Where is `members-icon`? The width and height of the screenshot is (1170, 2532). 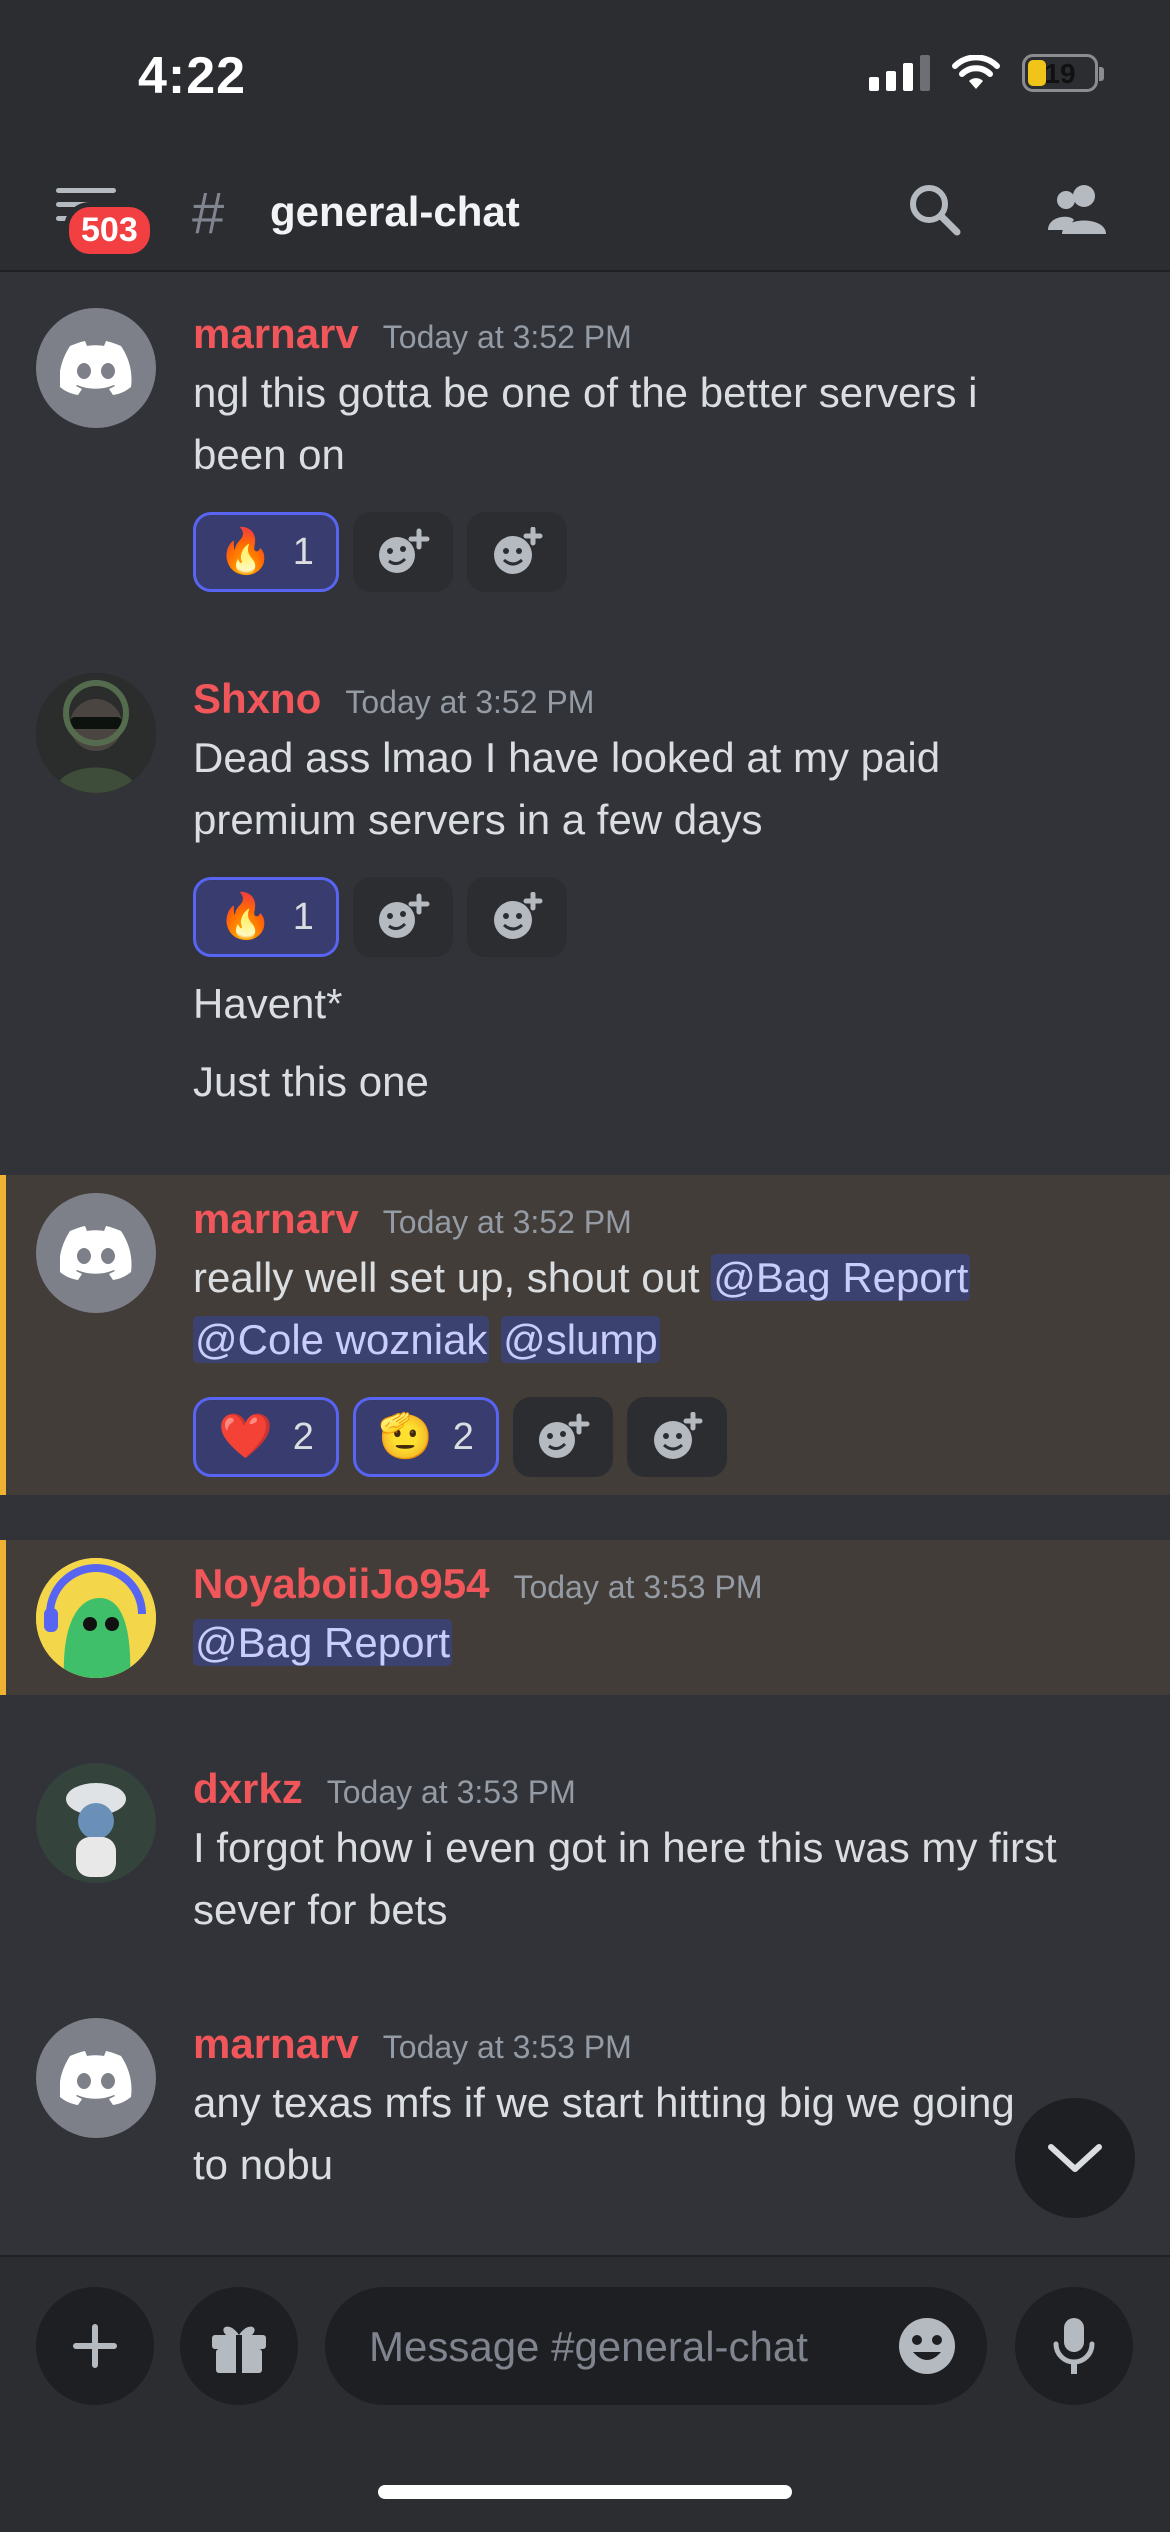 members-icon is located at coordinates (1078, 210).